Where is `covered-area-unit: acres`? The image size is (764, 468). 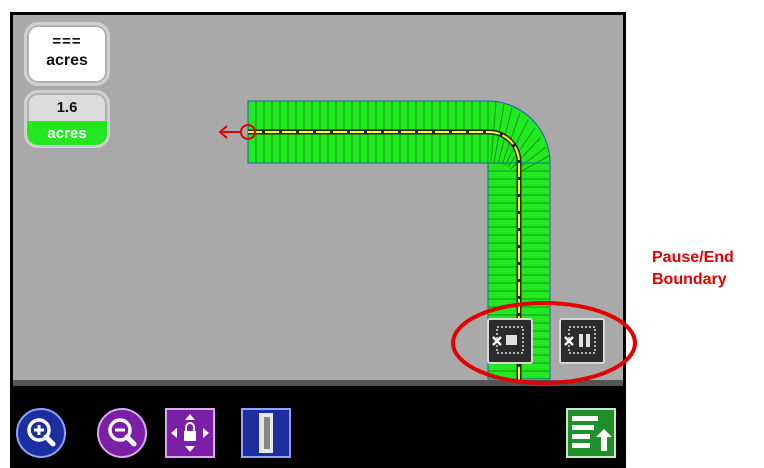 covered-area-unit: acres is located at coordinates (67, 133).